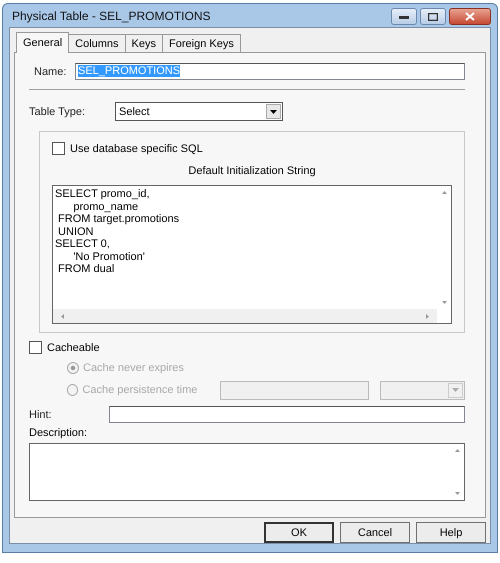 The width and height of the screenshot is (500, 563). I want to click on sql-line: FROM target.promotions, so click(118, 219).